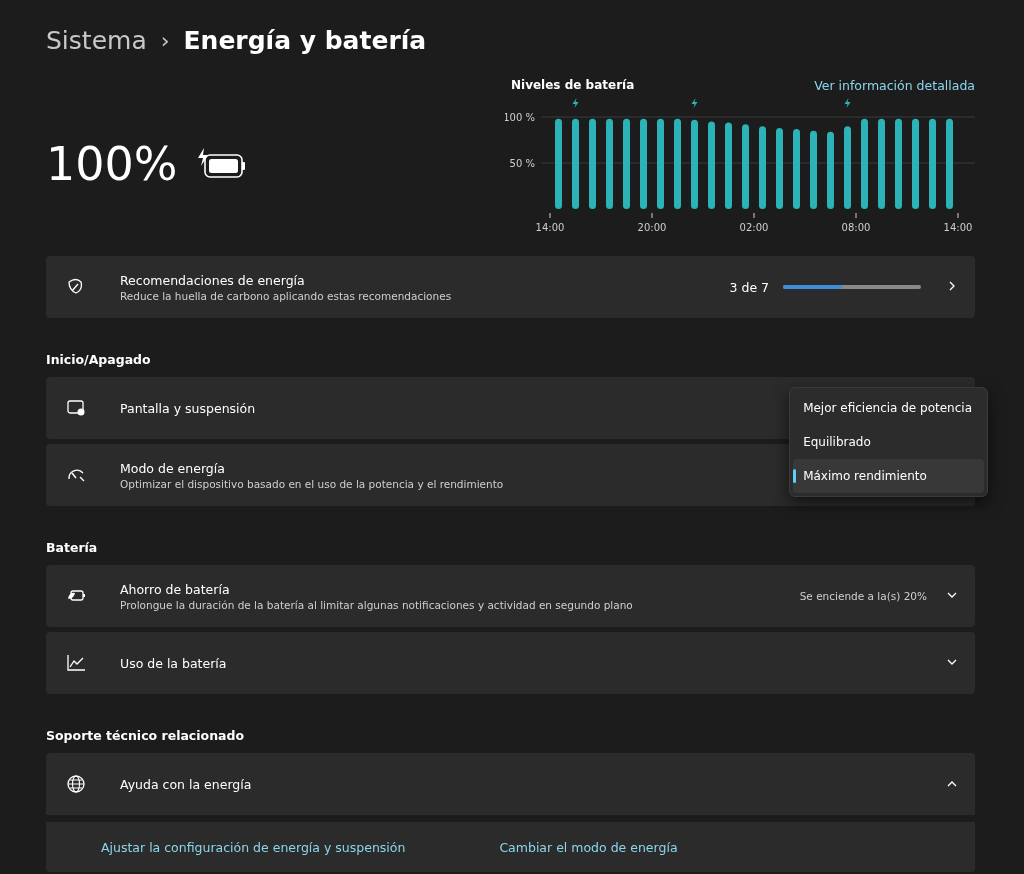 The width and height of the screenshot is (1024, 874). What do you see at coordinates (172, 468) in the screenshot?
I see `row-title: Modo de energía` at bounding box center [172, 468].